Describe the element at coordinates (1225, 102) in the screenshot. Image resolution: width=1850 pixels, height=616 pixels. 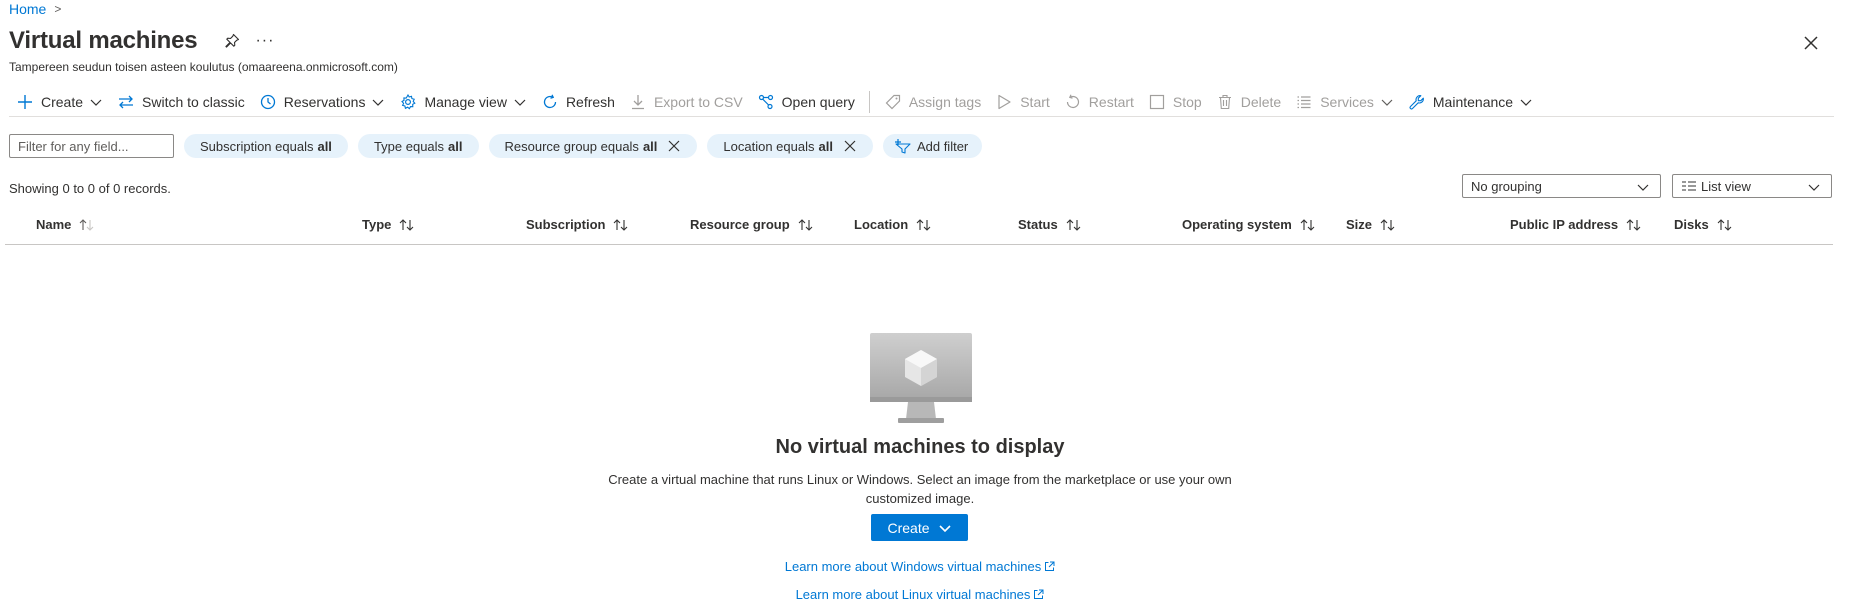
I see `trash-icon` at that location.